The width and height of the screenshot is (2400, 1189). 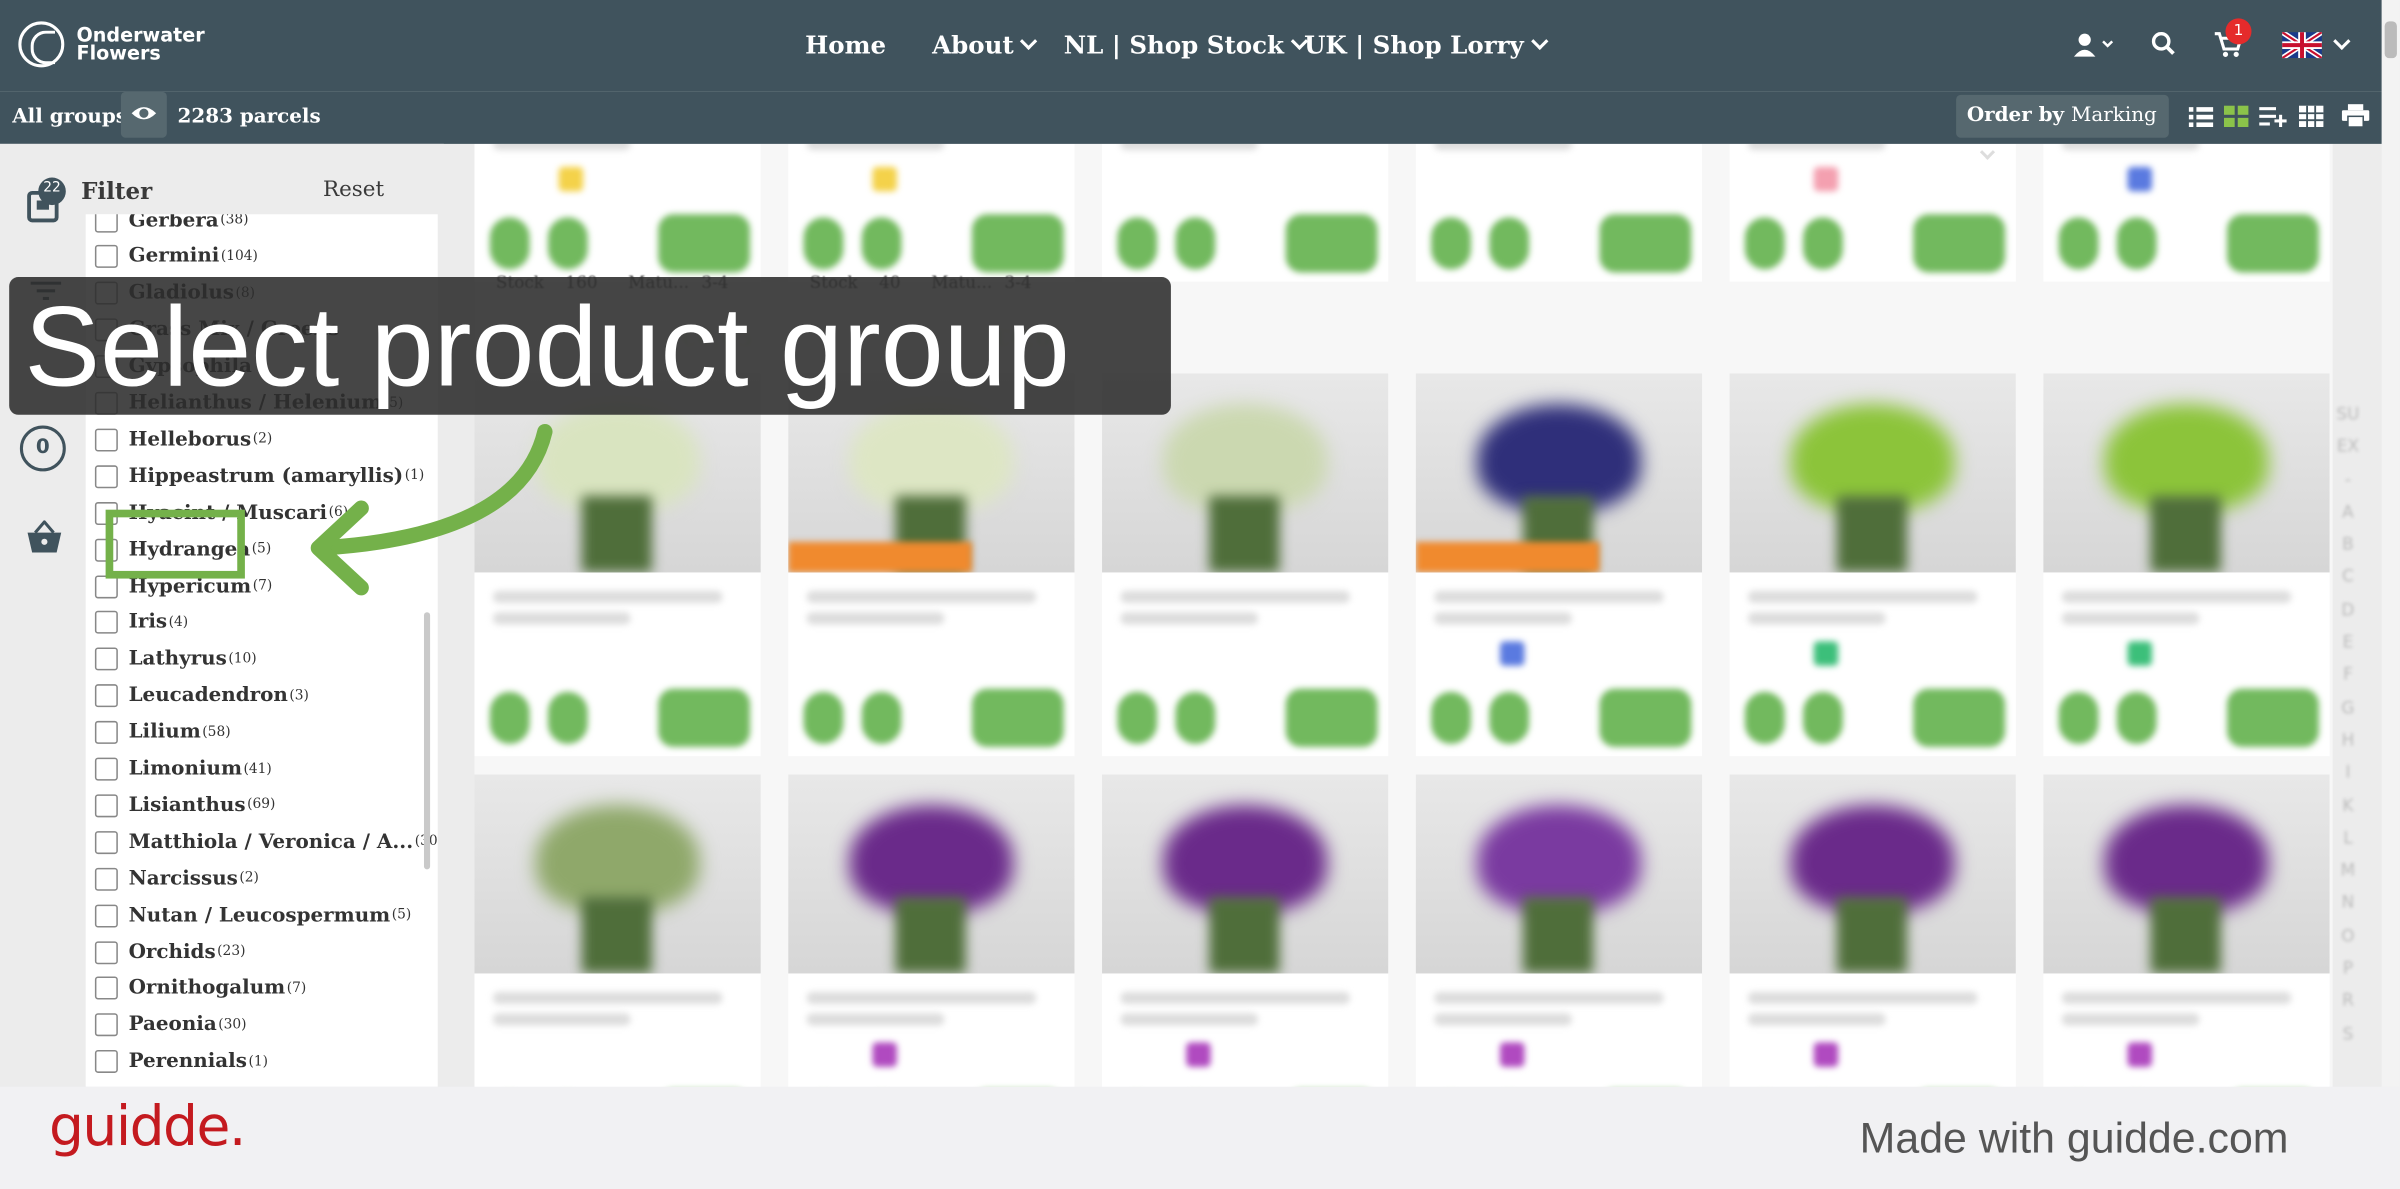 I want to click on alphabet-letter: E, so click(x=2348, y=642).